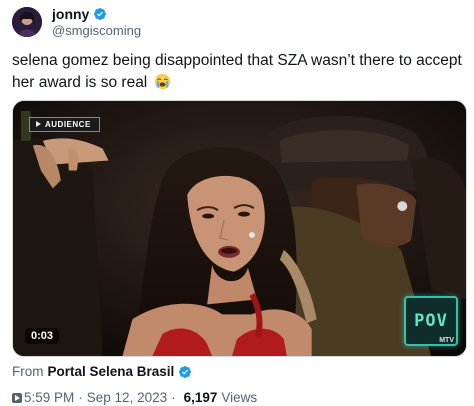 The height and width of the screenshot is (406, 474). What do you see at coordinates (111, 371) in the screenshot?
I see `source-account-link: Portal Selena Brasil` at bounding box center [111, 371].